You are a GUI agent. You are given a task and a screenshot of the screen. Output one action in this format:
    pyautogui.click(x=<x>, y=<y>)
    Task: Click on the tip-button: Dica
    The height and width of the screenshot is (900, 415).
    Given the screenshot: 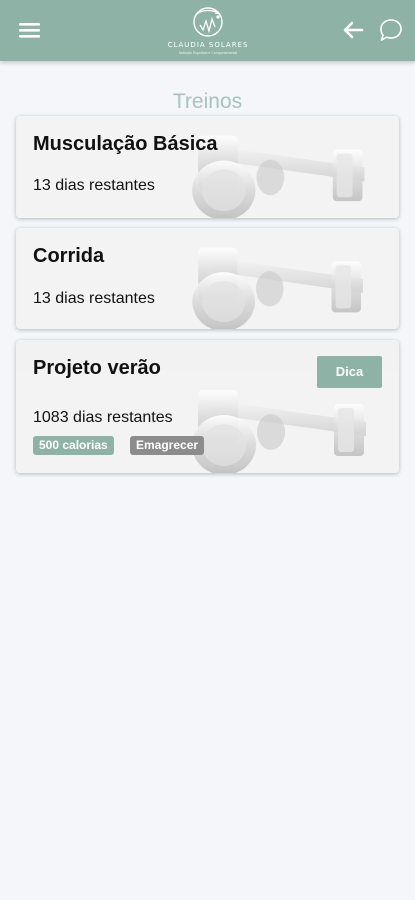 What is the action you would take?
    pyautogui.click(x=349, y=372)
    